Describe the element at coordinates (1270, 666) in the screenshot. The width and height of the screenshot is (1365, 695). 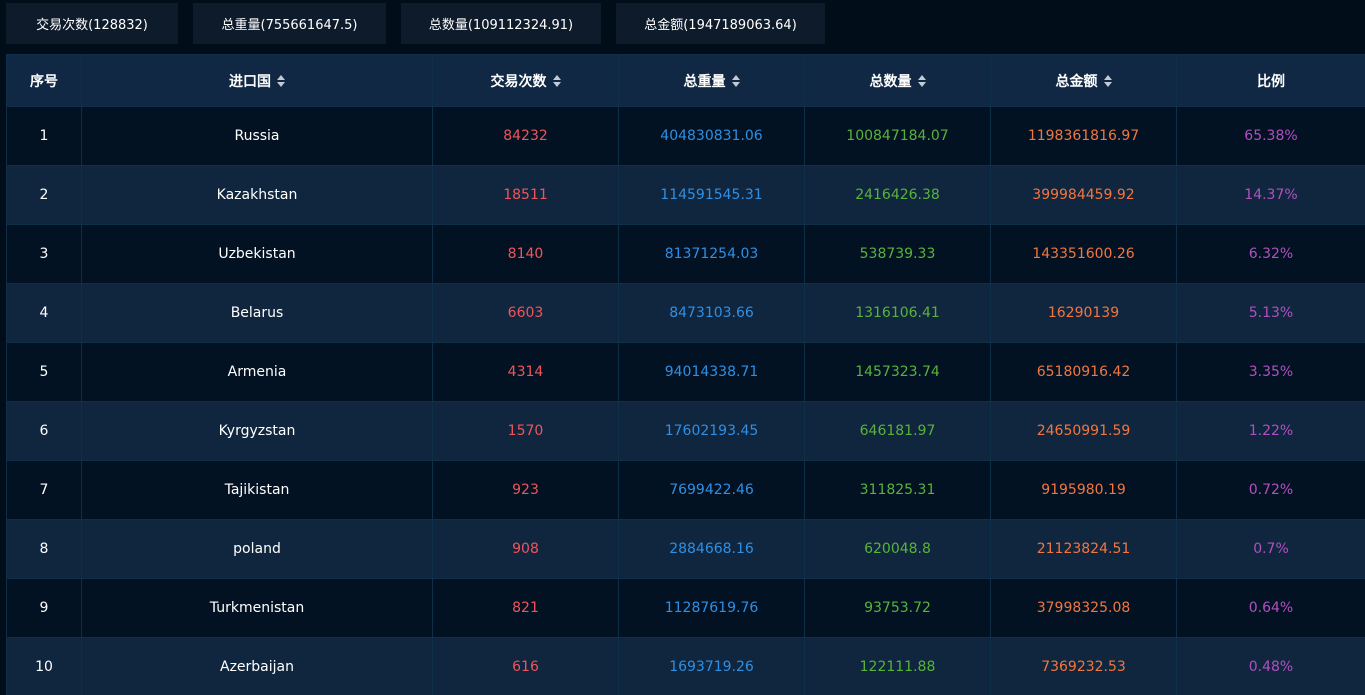
I see `row-ratio: 0.48%` at that location.